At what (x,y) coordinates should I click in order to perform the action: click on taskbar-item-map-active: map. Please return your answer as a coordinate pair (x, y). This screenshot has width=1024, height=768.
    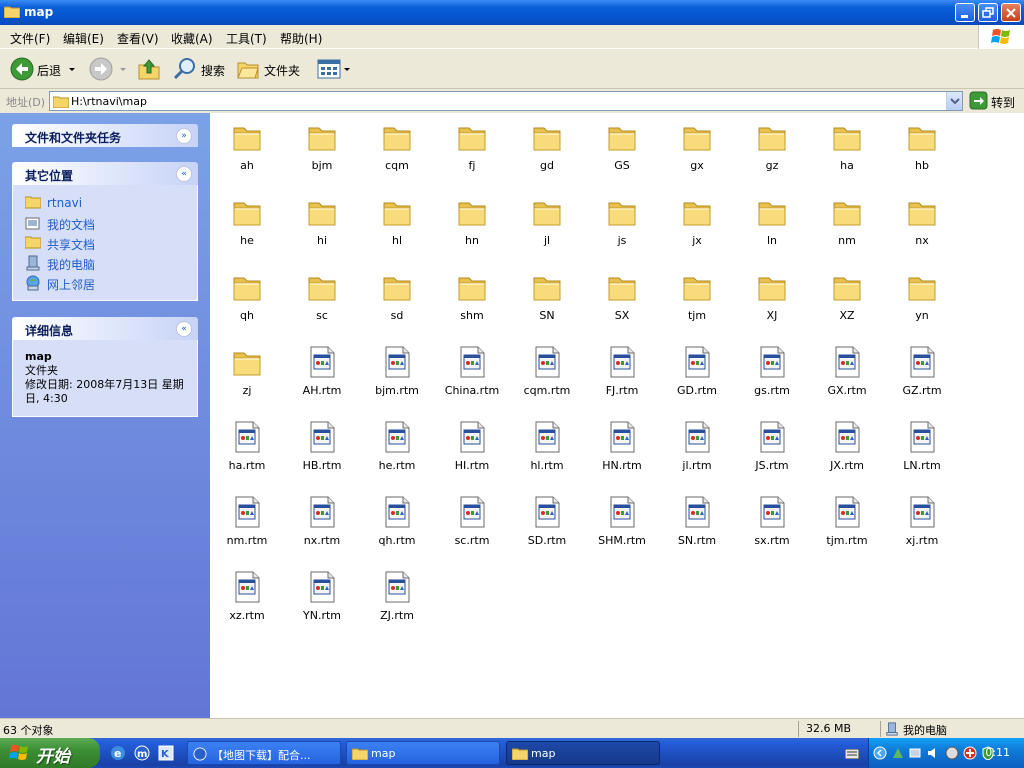
    Looking at the image, I should click on (583, 753).